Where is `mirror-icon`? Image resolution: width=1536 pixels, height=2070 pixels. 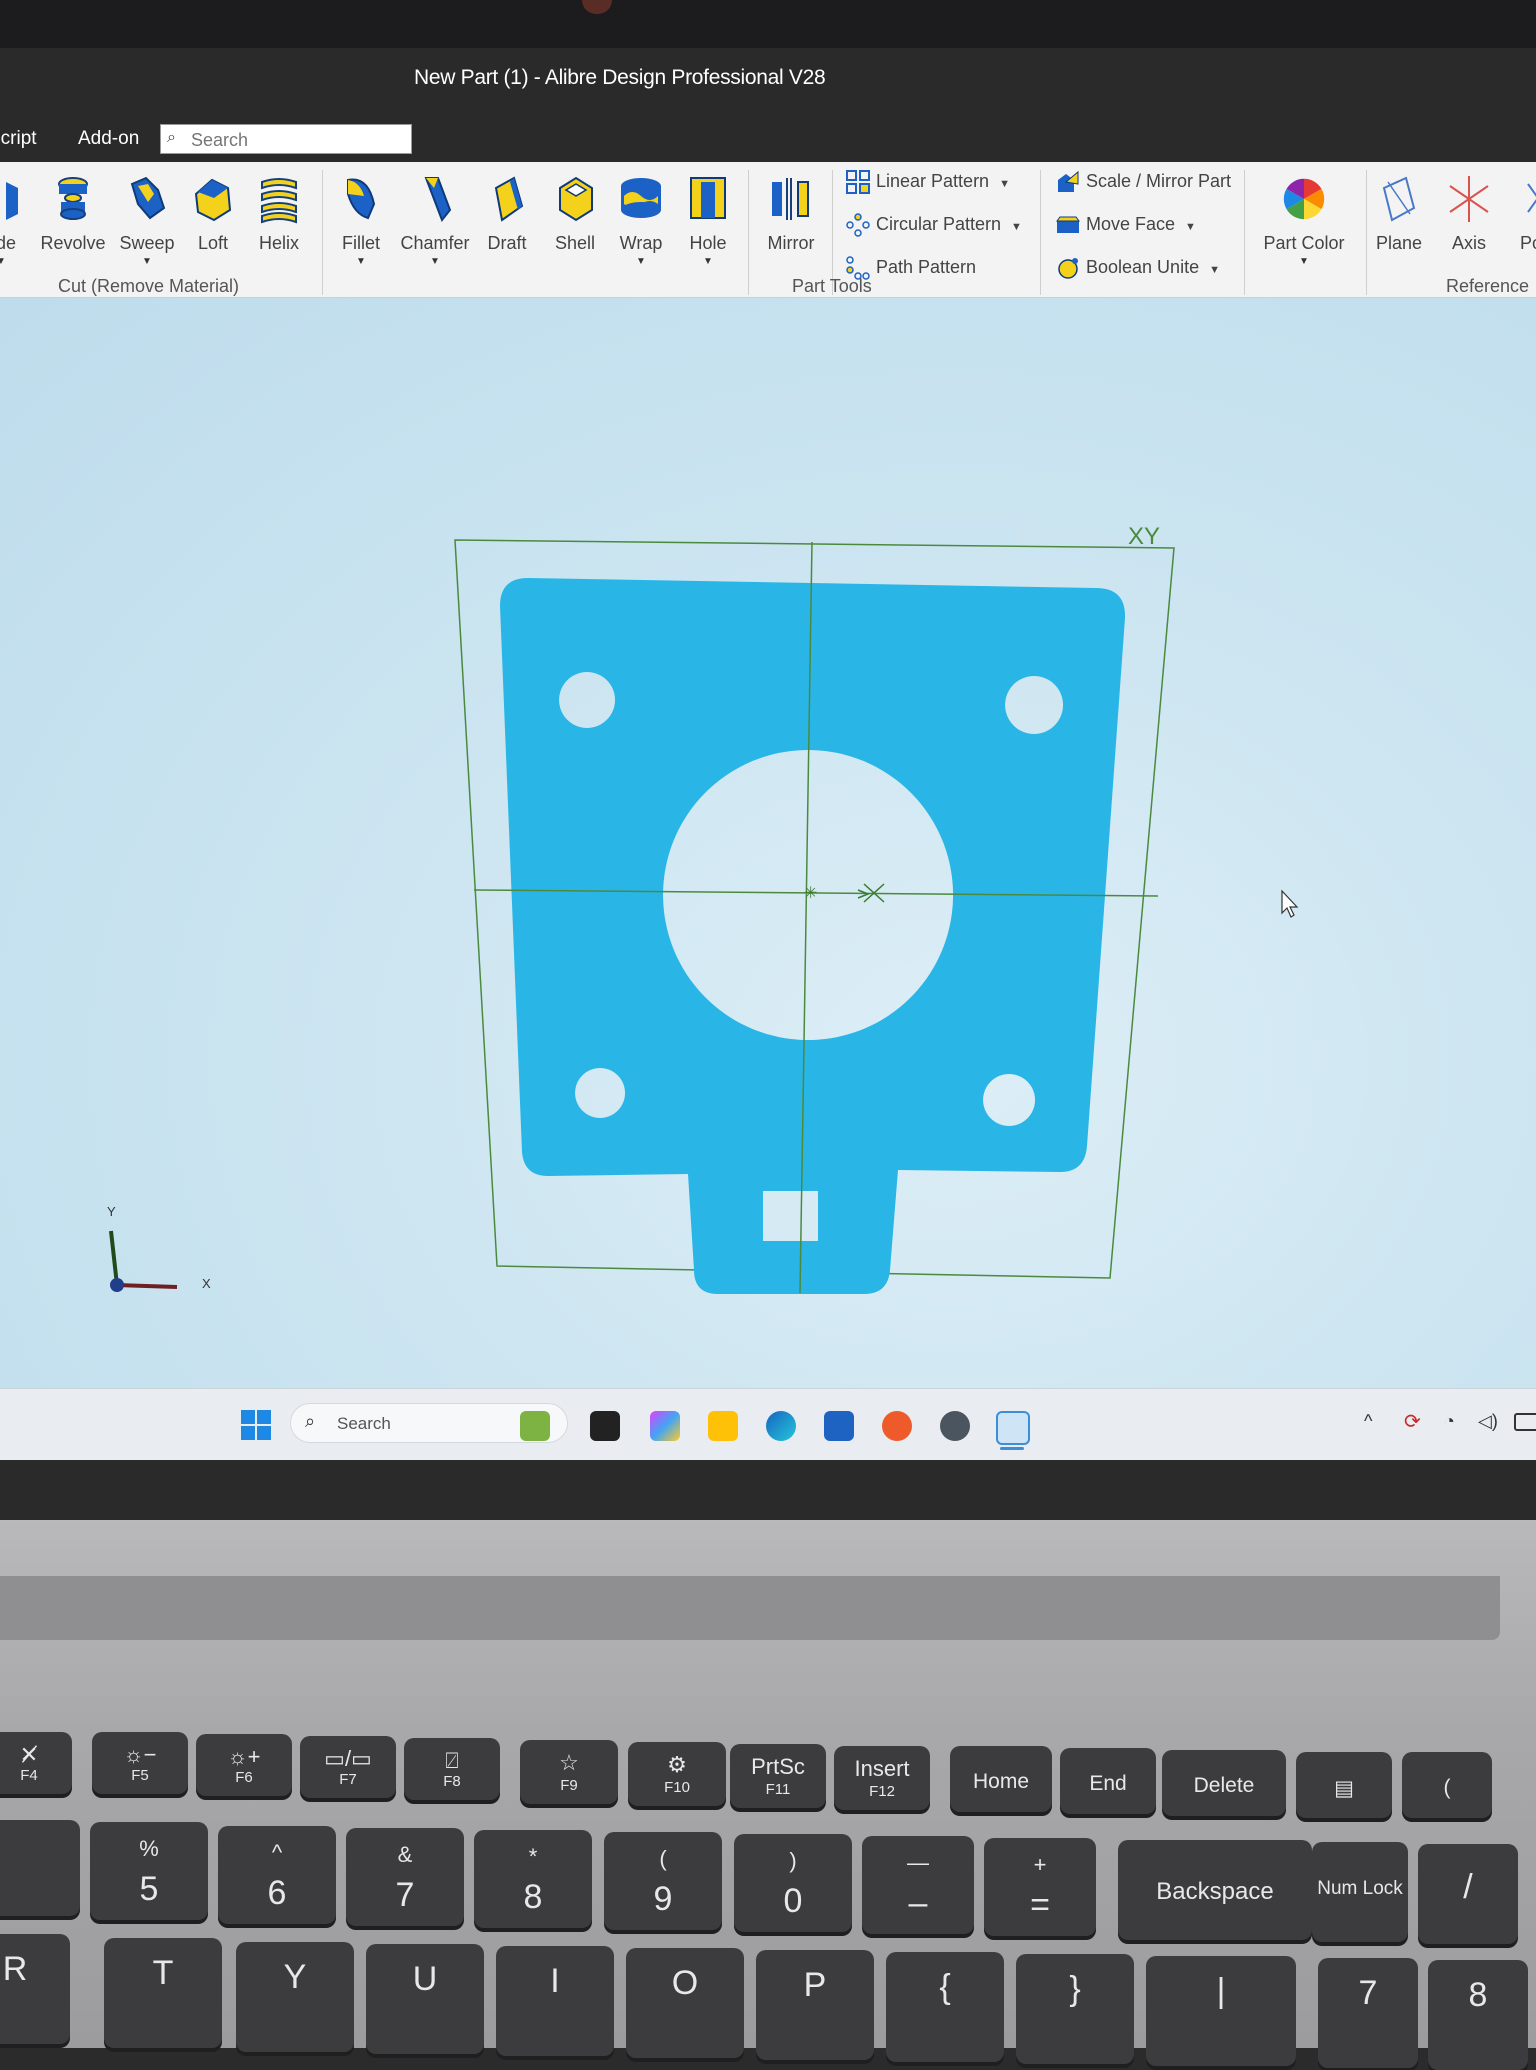 mirror-icon is located at coordinates (790, 199).